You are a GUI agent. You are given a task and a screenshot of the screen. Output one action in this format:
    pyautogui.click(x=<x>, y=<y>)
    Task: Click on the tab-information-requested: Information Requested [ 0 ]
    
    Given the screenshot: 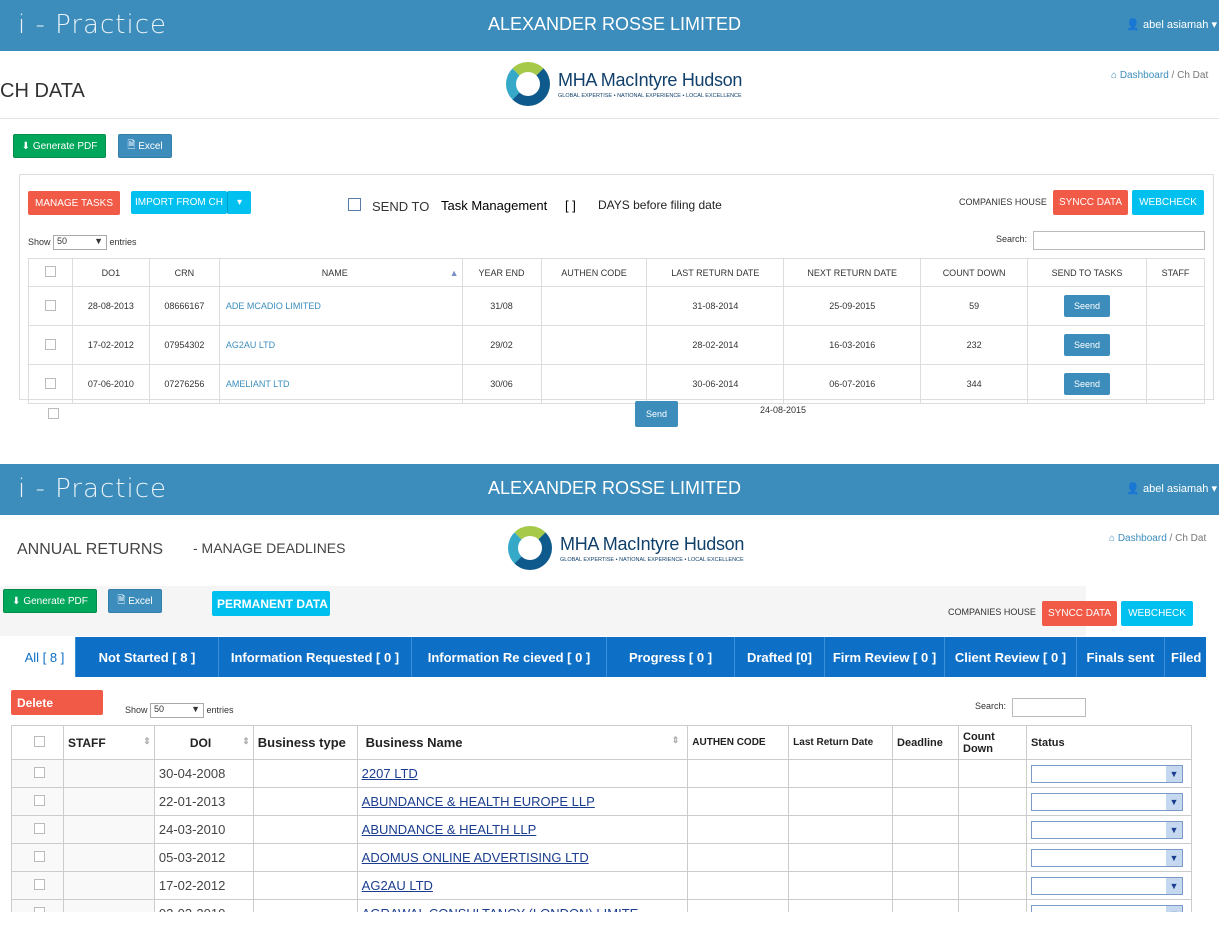 What is the action you would take?
    pyautogui.click(x=315, y=657)
    